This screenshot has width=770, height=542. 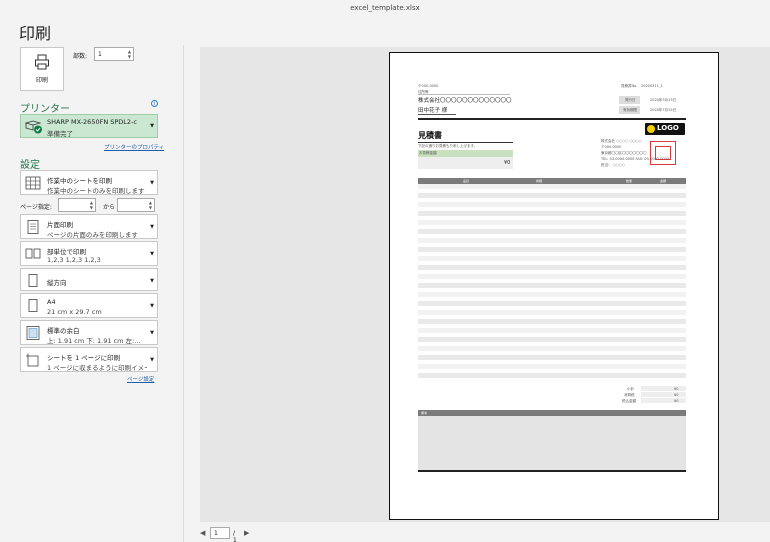 I want to click on printer-properties-link: プリンターのプロパティ, so click(x=134, y=147).